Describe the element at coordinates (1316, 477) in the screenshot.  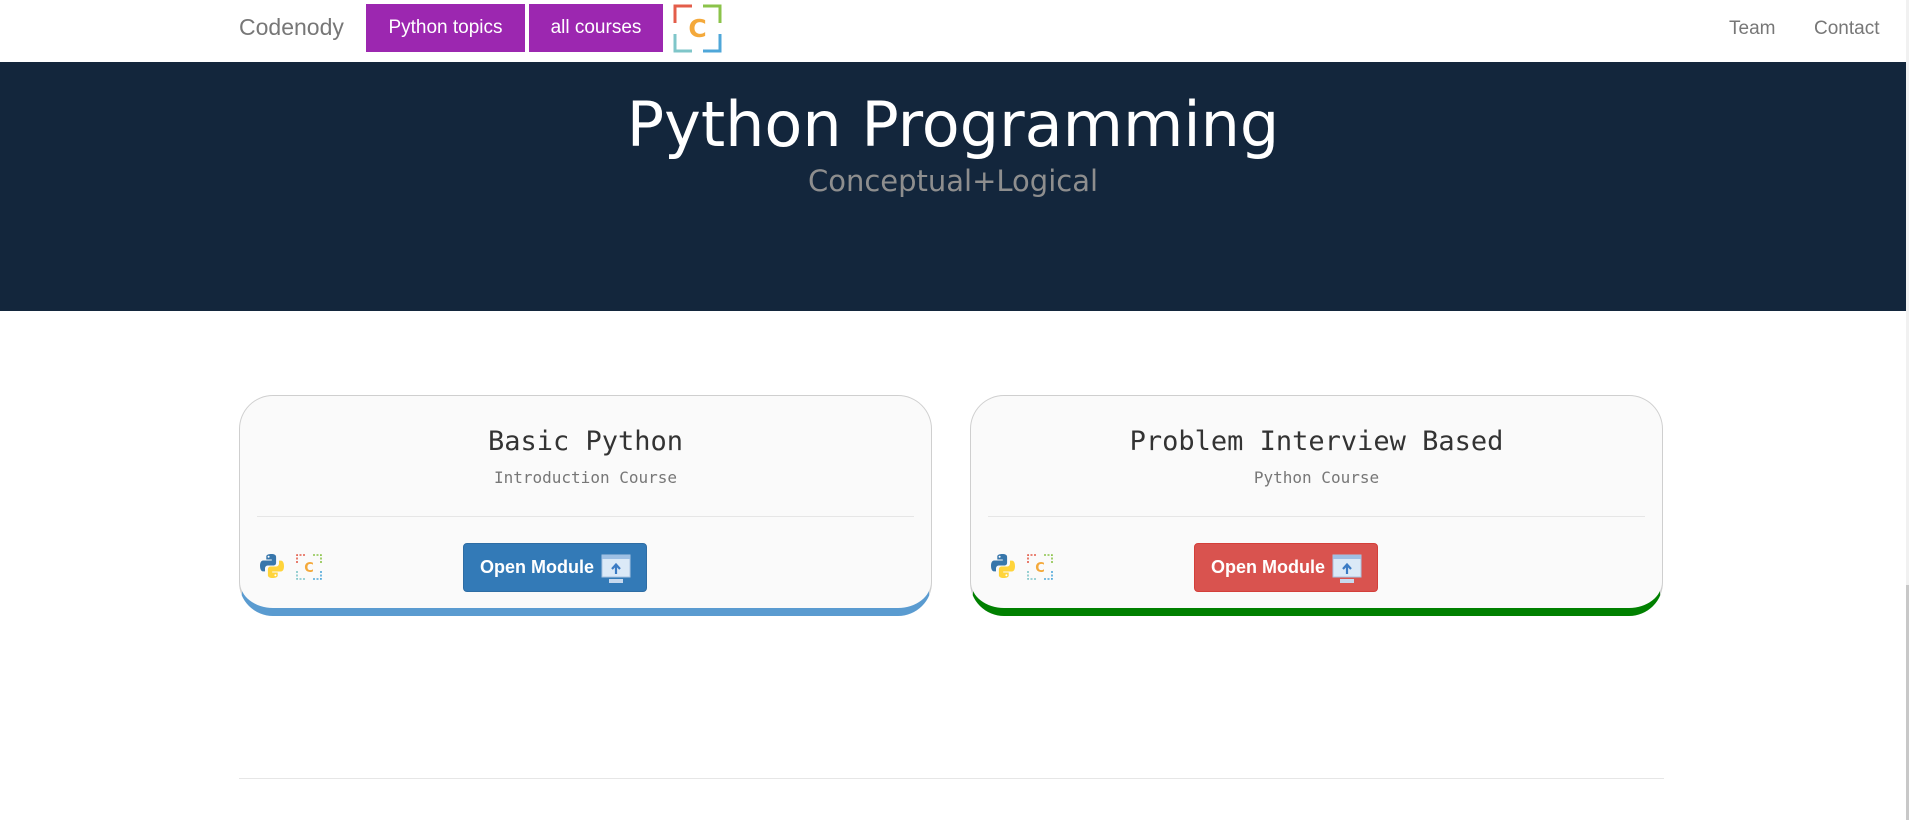
I see `course-subtitle: Python Course` at that location.